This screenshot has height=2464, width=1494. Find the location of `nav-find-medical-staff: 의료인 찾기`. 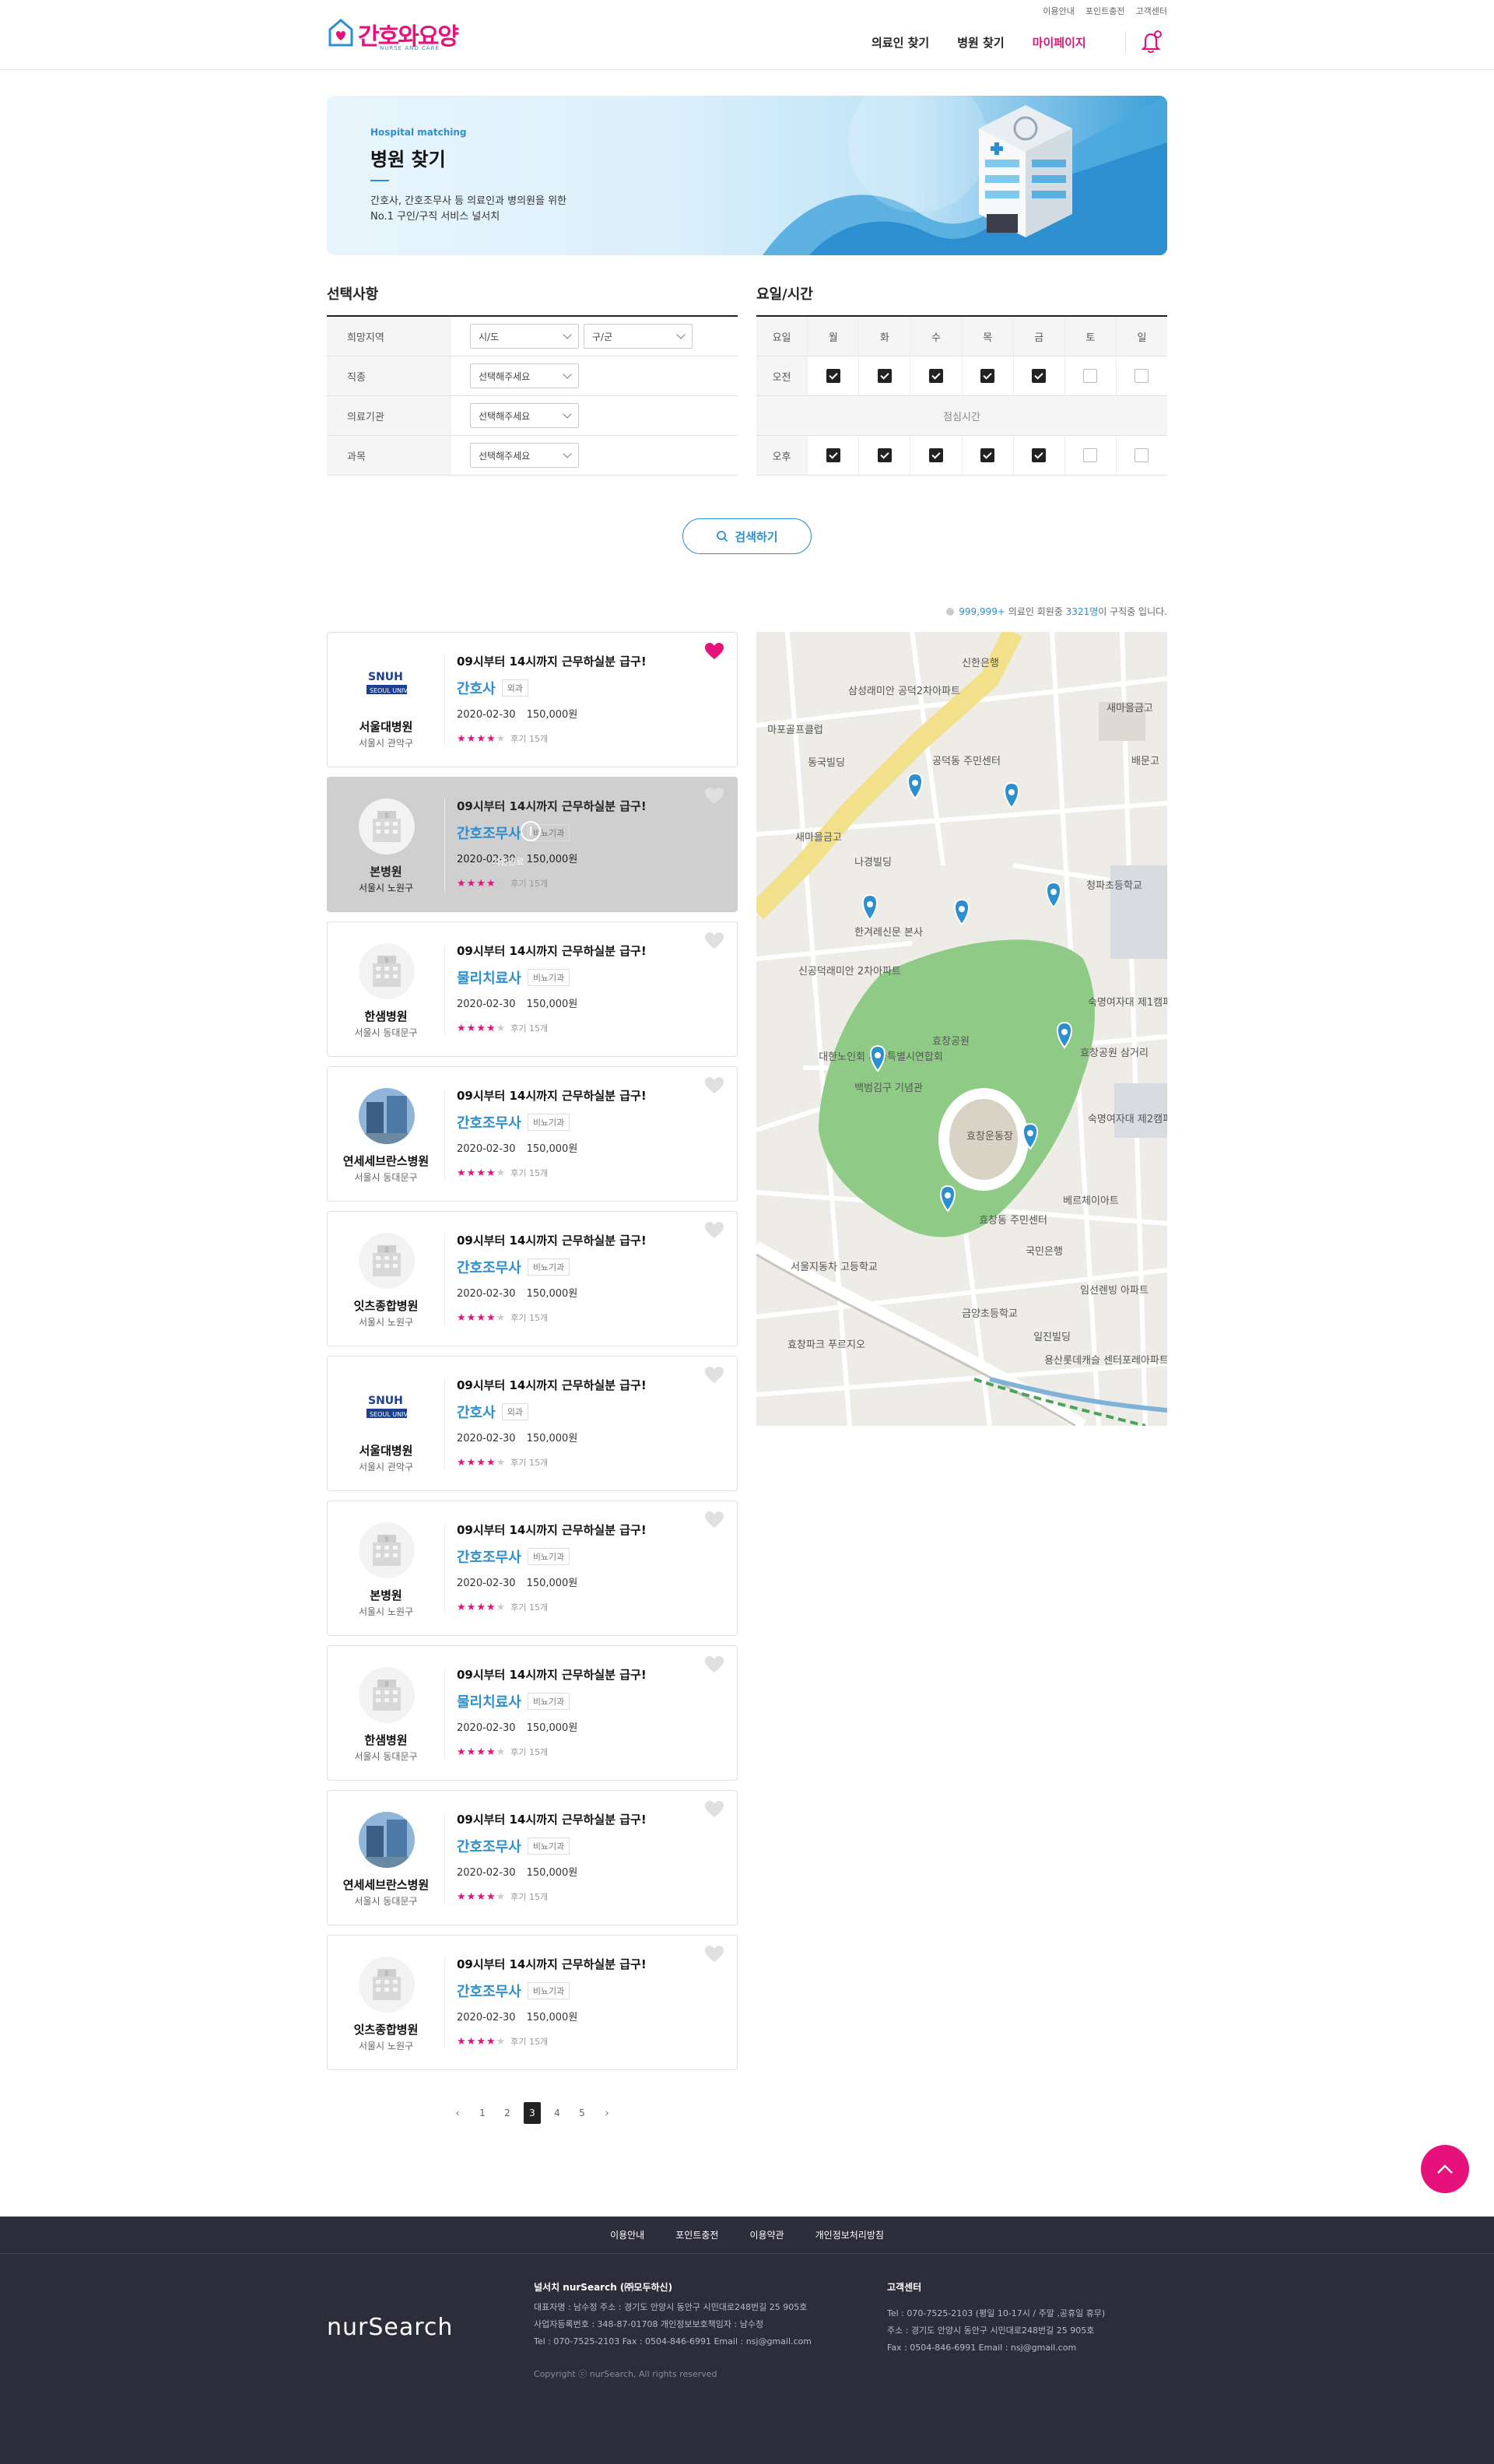

nav-find-medical-staff: 의료인 찾기 is located at coordinates (900, 42).